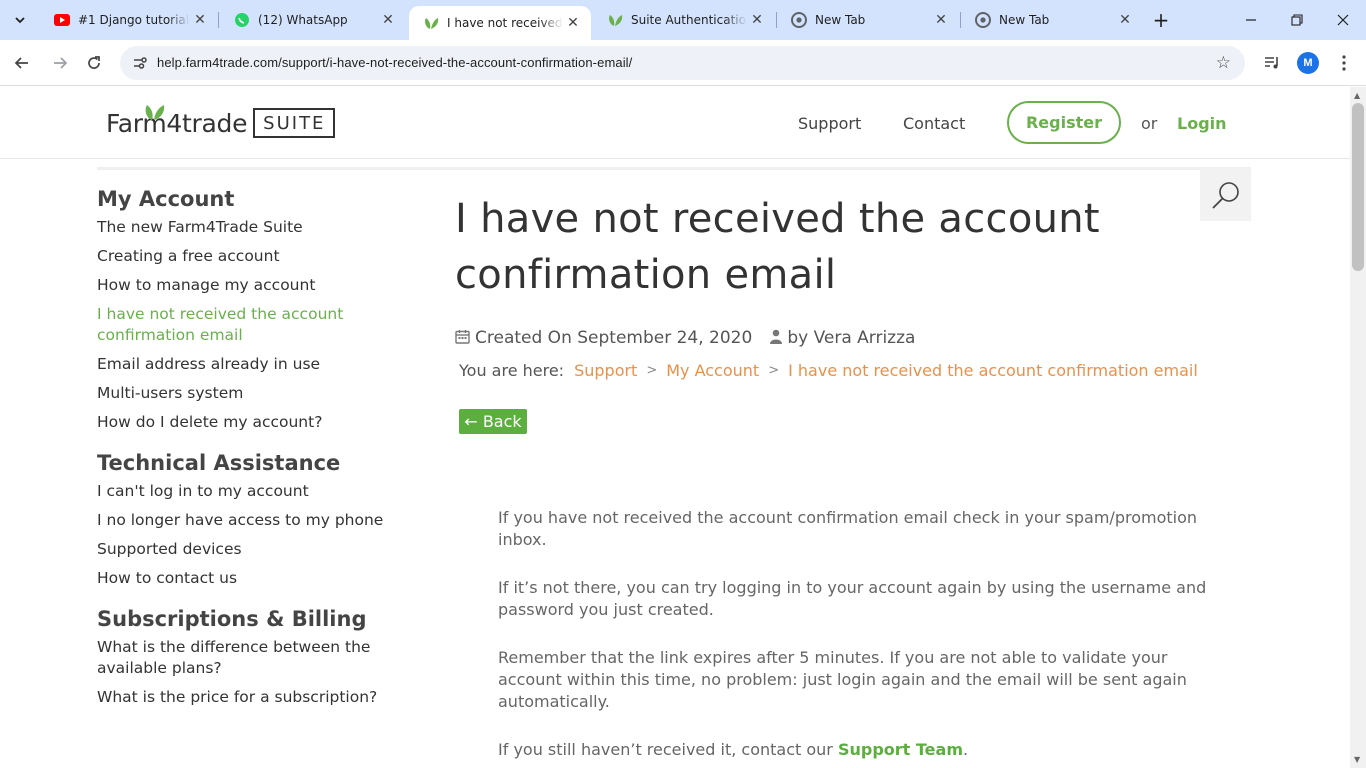 Image resolution: width=1366 pixels, height=768 pixels. What do you see at coordinates (983, 20) in the screenshot?
I see `chrome-icon` at bounding box center [983, 20].